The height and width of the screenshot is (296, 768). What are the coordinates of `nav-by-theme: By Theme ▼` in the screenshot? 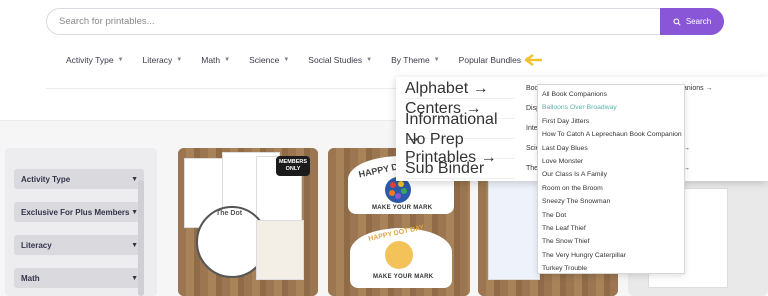 It's located at (415, 60).